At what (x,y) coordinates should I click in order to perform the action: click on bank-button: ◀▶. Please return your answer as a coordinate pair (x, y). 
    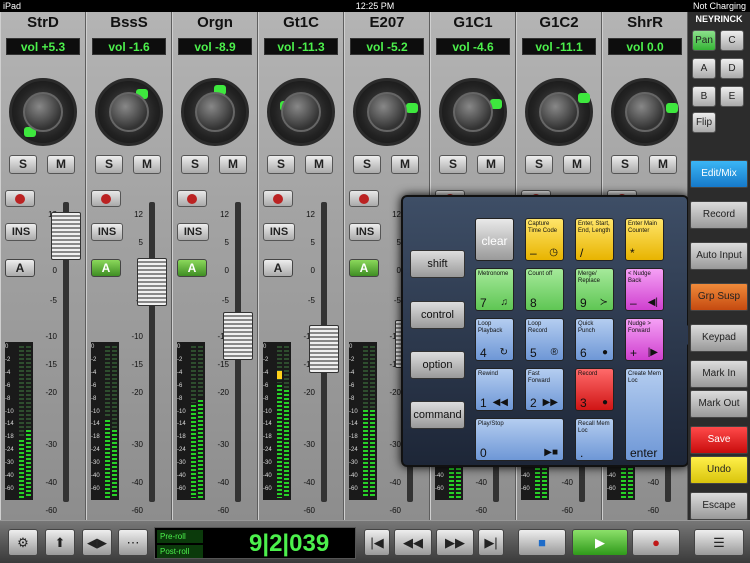
    Looking at the image, I should click on (97, 542).